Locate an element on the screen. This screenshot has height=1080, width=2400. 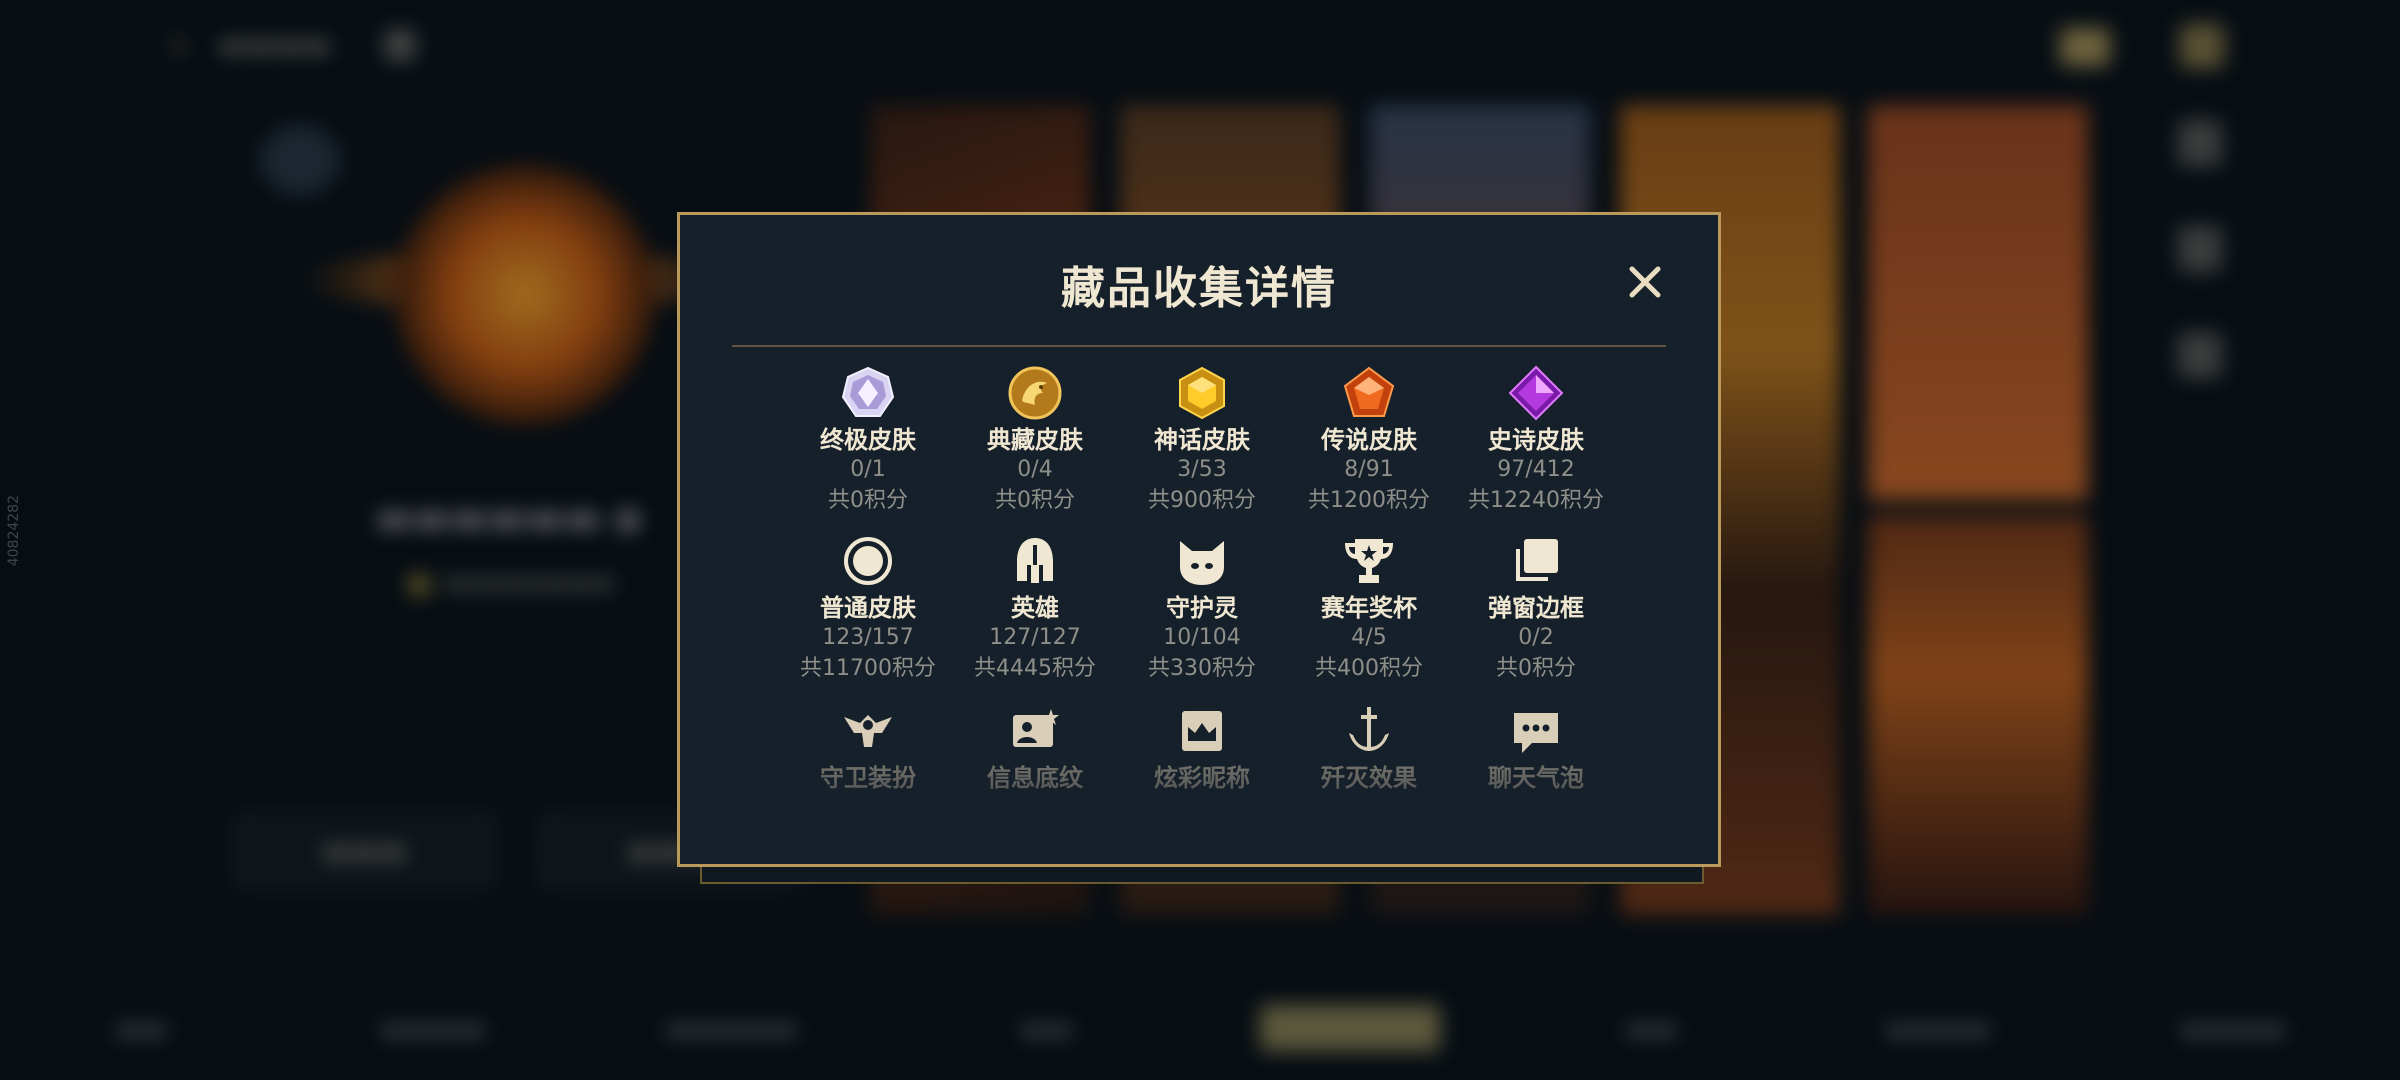
modal-title: 藏品收集详情 is located at coordinates (1199, 288).